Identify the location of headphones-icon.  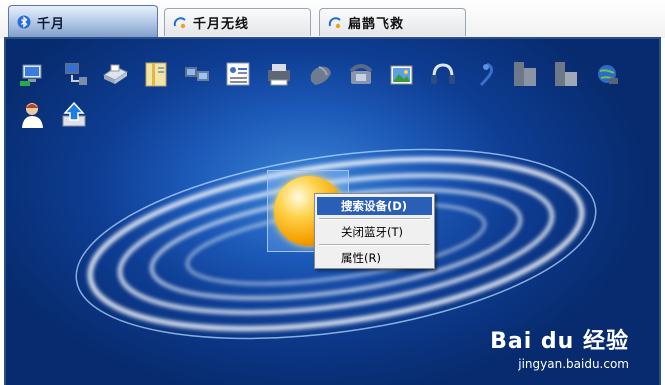
(443, 74).